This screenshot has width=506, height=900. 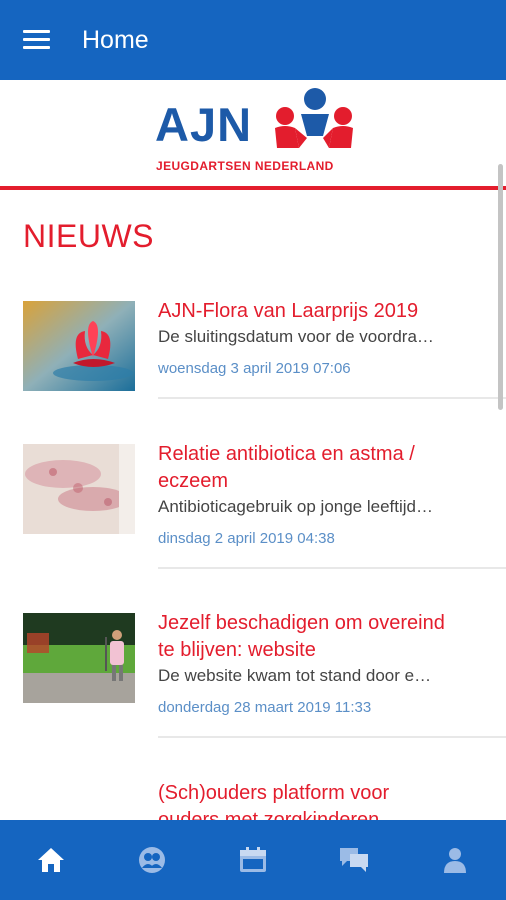 What do you see at coordinates (88, 236) in the screenshot?
I see `section-title: NIEUWS` at bounding box center [88, 236].